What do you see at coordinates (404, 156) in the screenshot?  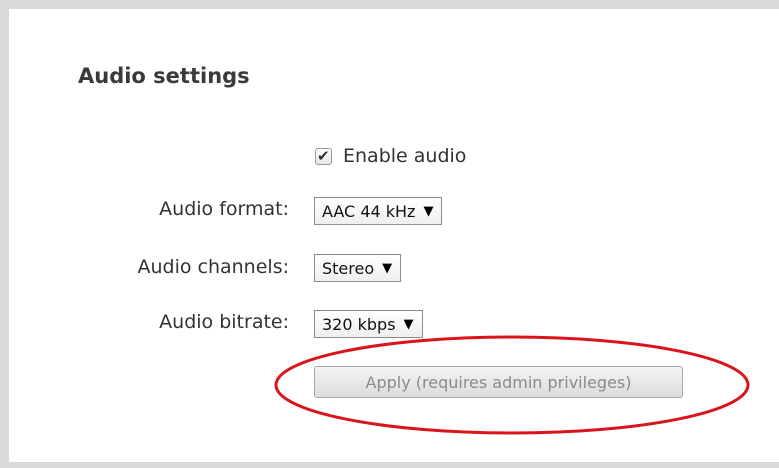 I see `enable-audio-label: Enable audio` at bounding box center [404, 156].